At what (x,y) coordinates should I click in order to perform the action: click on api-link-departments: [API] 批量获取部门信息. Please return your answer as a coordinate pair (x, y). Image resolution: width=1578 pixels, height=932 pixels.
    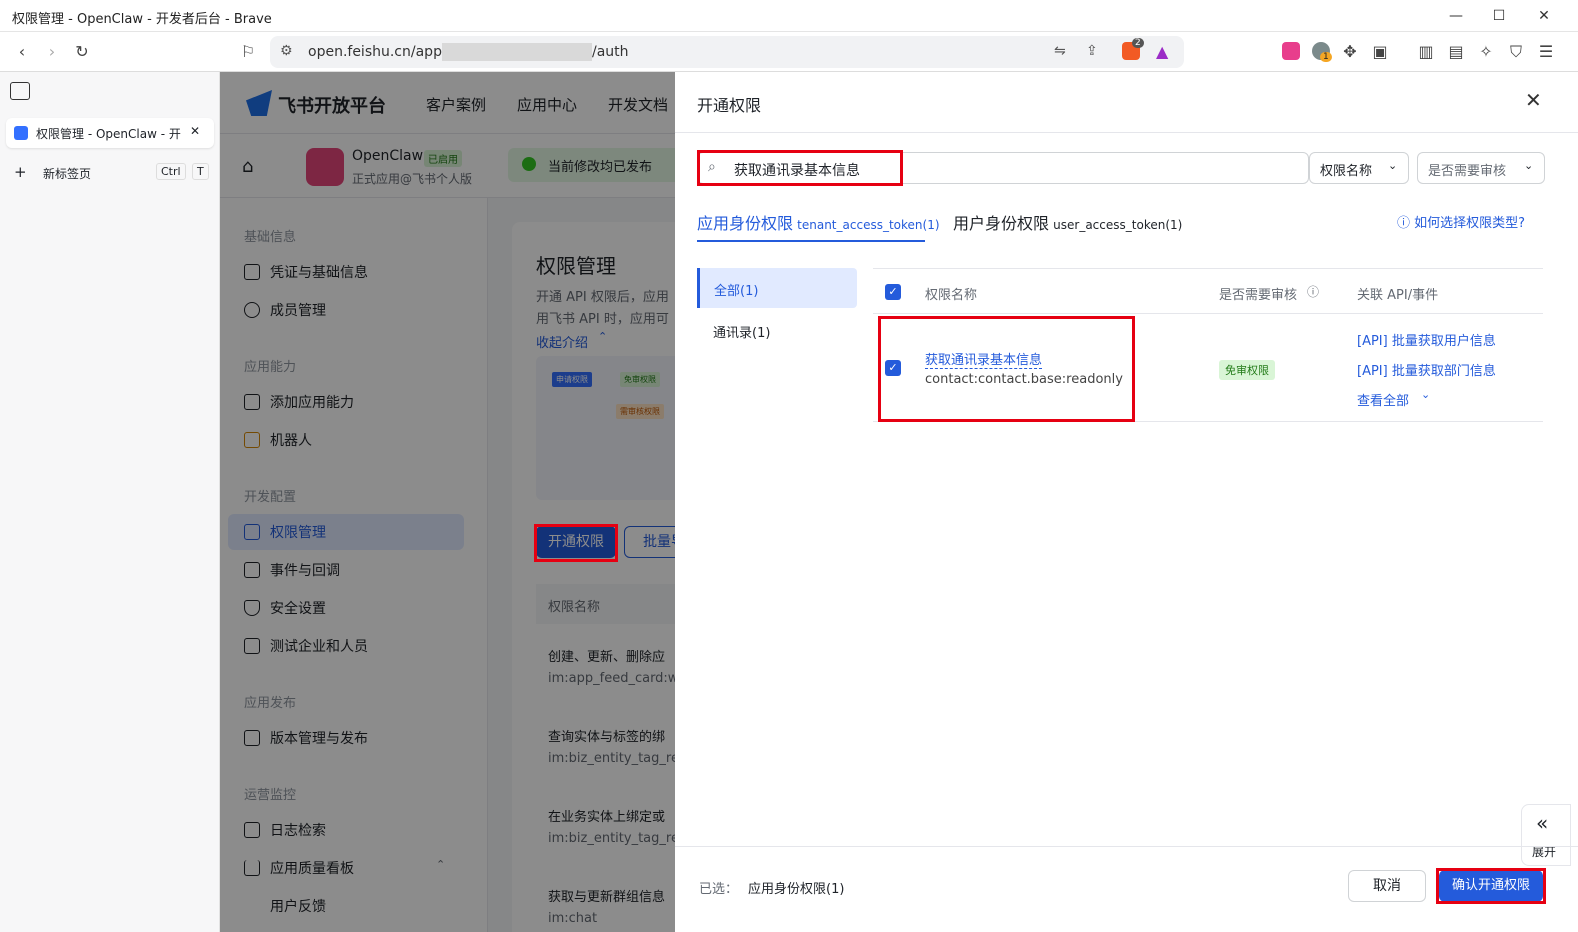
    Looking at the image, I should click on (1426, 369).